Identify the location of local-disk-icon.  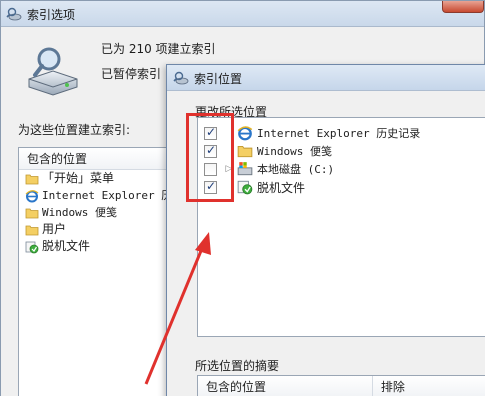
(245, 169).